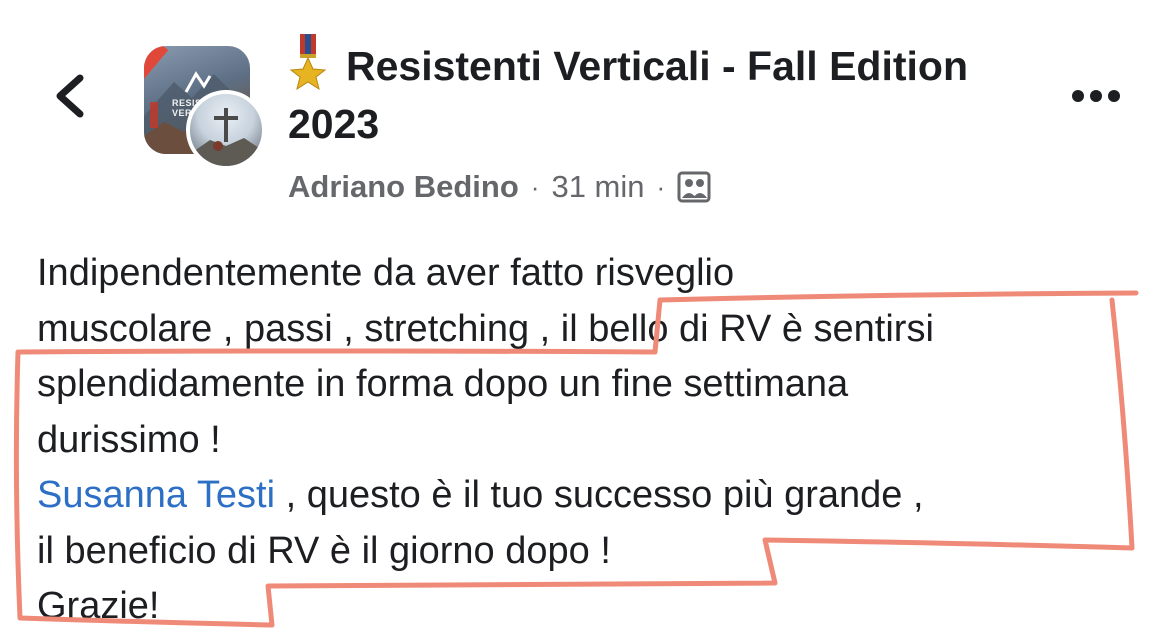 This screenshot has width=1159, height=644. I want to click on post-line: il beneficio di RV è il giorno dopo !, so click(324, 550).